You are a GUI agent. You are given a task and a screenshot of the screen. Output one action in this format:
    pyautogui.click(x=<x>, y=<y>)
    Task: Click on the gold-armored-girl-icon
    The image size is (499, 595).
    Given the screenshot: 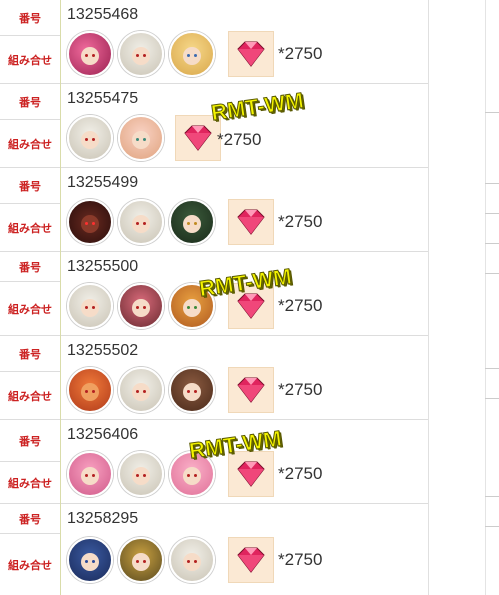 What is the action you would take?
    pyautogui.click(x=141, y=560)
    